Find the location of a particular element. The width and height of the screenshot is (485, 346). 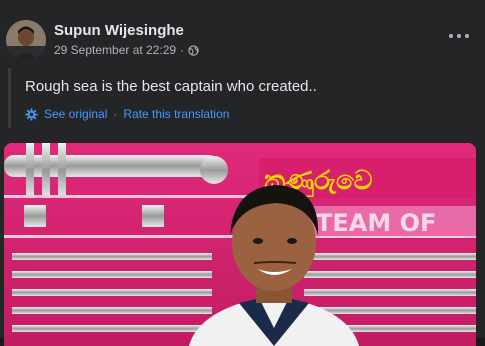

author-name: Supun Wijesinghe is located at coordinates (119, 30).